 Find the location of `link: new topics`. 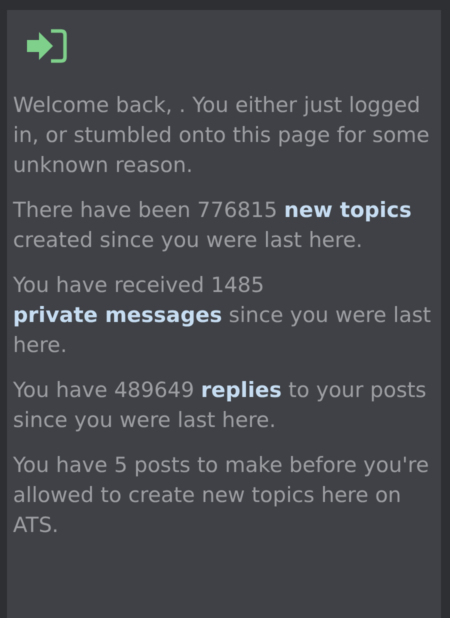

link: new topics is located at coordinates (348, 210).